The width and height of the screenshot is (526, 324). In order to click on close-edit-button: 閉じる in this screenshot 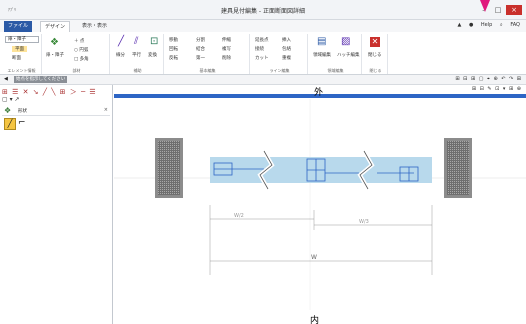, I will do `click(375, 55)`.